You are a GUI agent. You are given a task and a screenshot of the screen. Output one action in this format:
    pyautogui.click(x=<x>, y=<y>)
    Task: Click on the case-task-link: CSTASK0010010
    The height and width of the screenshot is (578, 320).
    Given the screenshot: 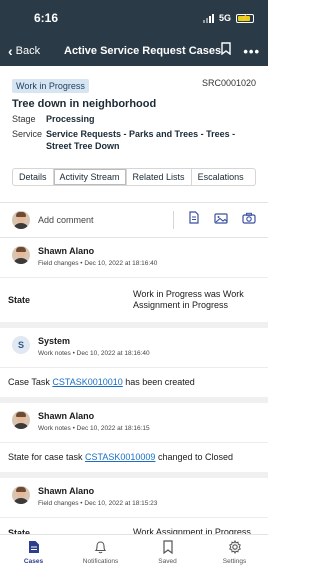 What is the action you would take?
    pyautogui.click(x=87, y=382)
    